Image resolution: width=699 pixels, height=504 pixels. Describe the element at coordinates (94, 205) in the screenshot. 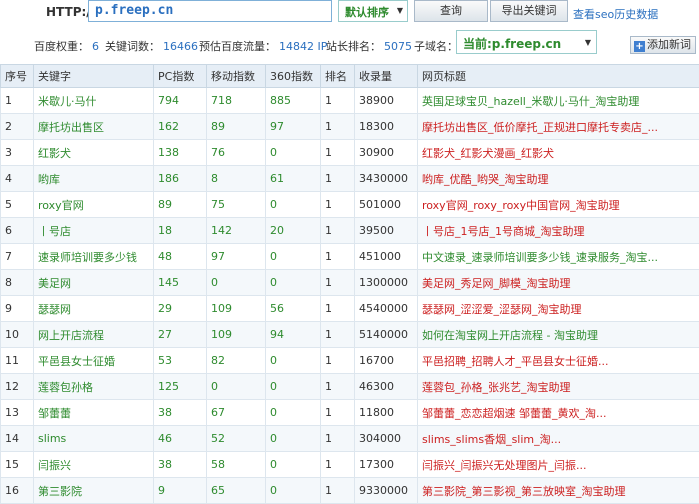

I see `cell-keyword: roxy官网` at that location.